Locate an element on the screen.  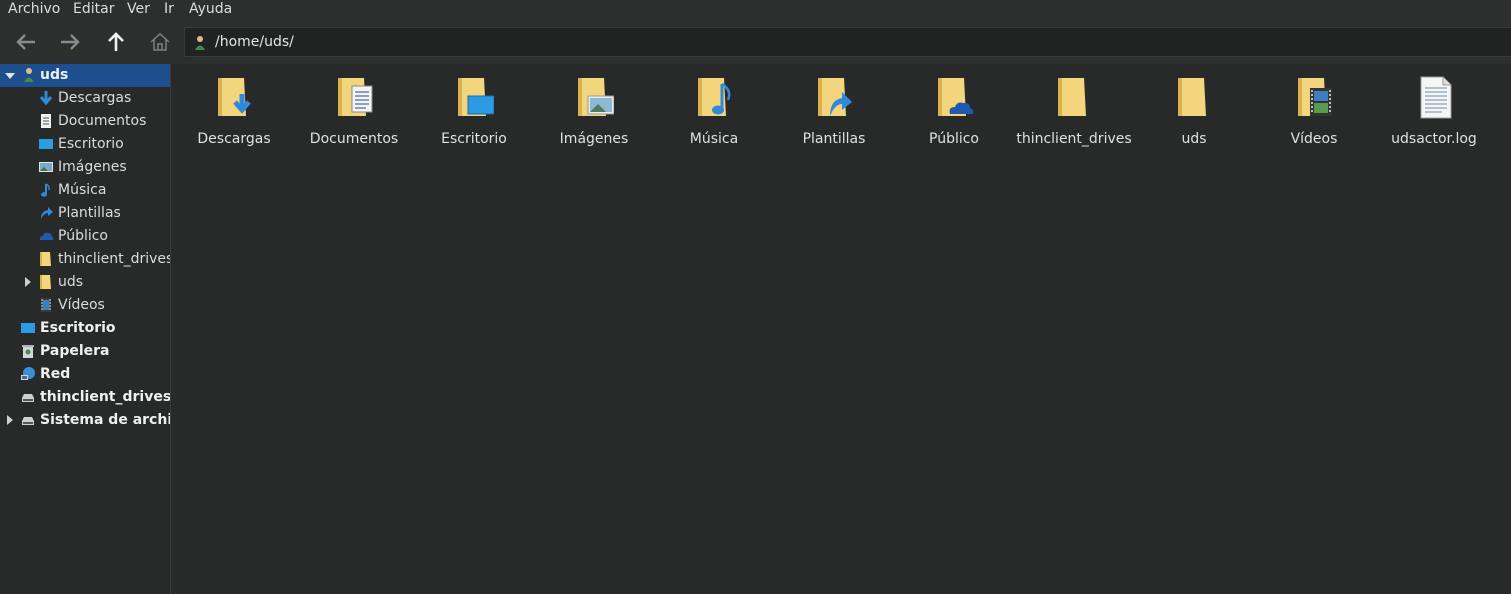
sidebar-item-label: Imágenes is located at coordinates (92, 167).